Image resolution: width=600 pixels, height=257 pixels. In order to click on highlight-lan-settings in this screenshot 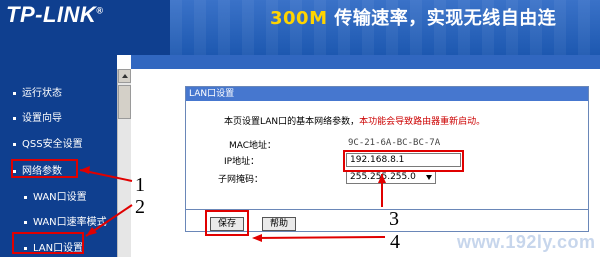, I will do `click(48, 243)`.